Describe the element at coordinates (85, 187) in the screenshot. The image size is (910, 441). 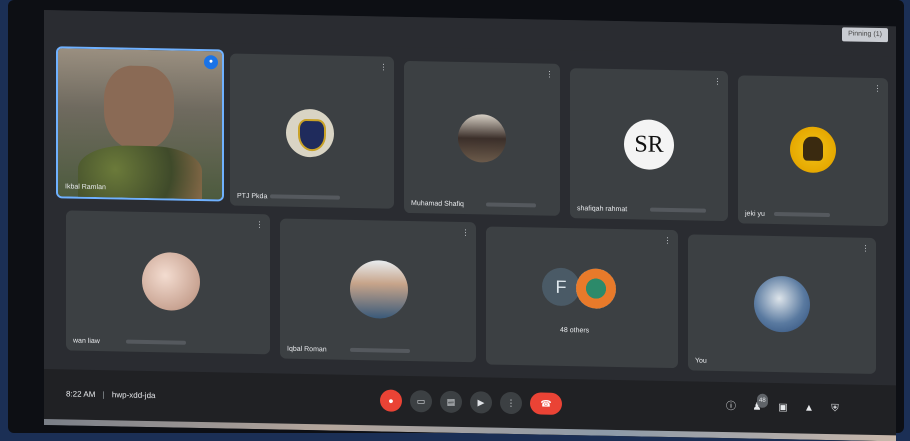
I see `participant-name: Ikbal Ramlan` at that location.